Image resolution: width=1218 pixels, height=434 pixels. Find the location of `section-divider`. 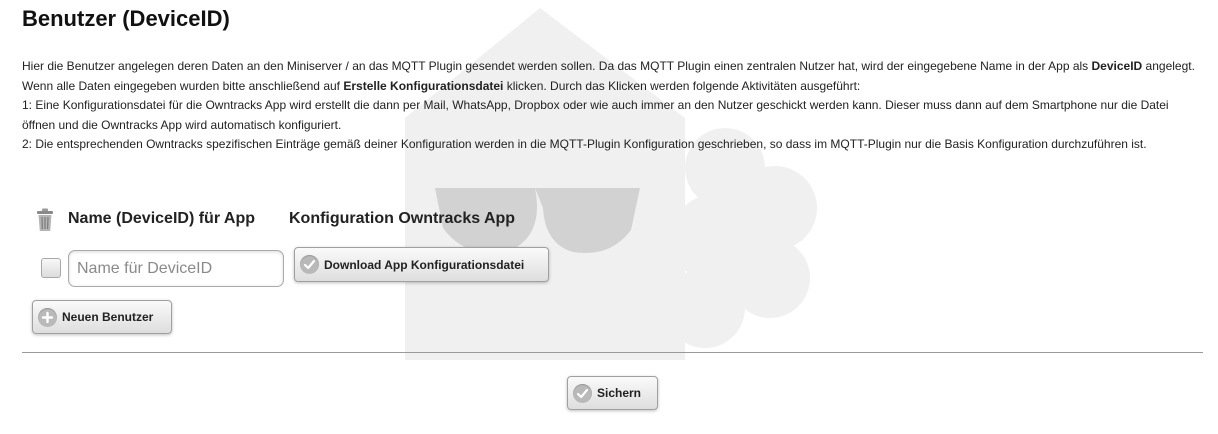

section-divider is located at coordinates (612, 352).